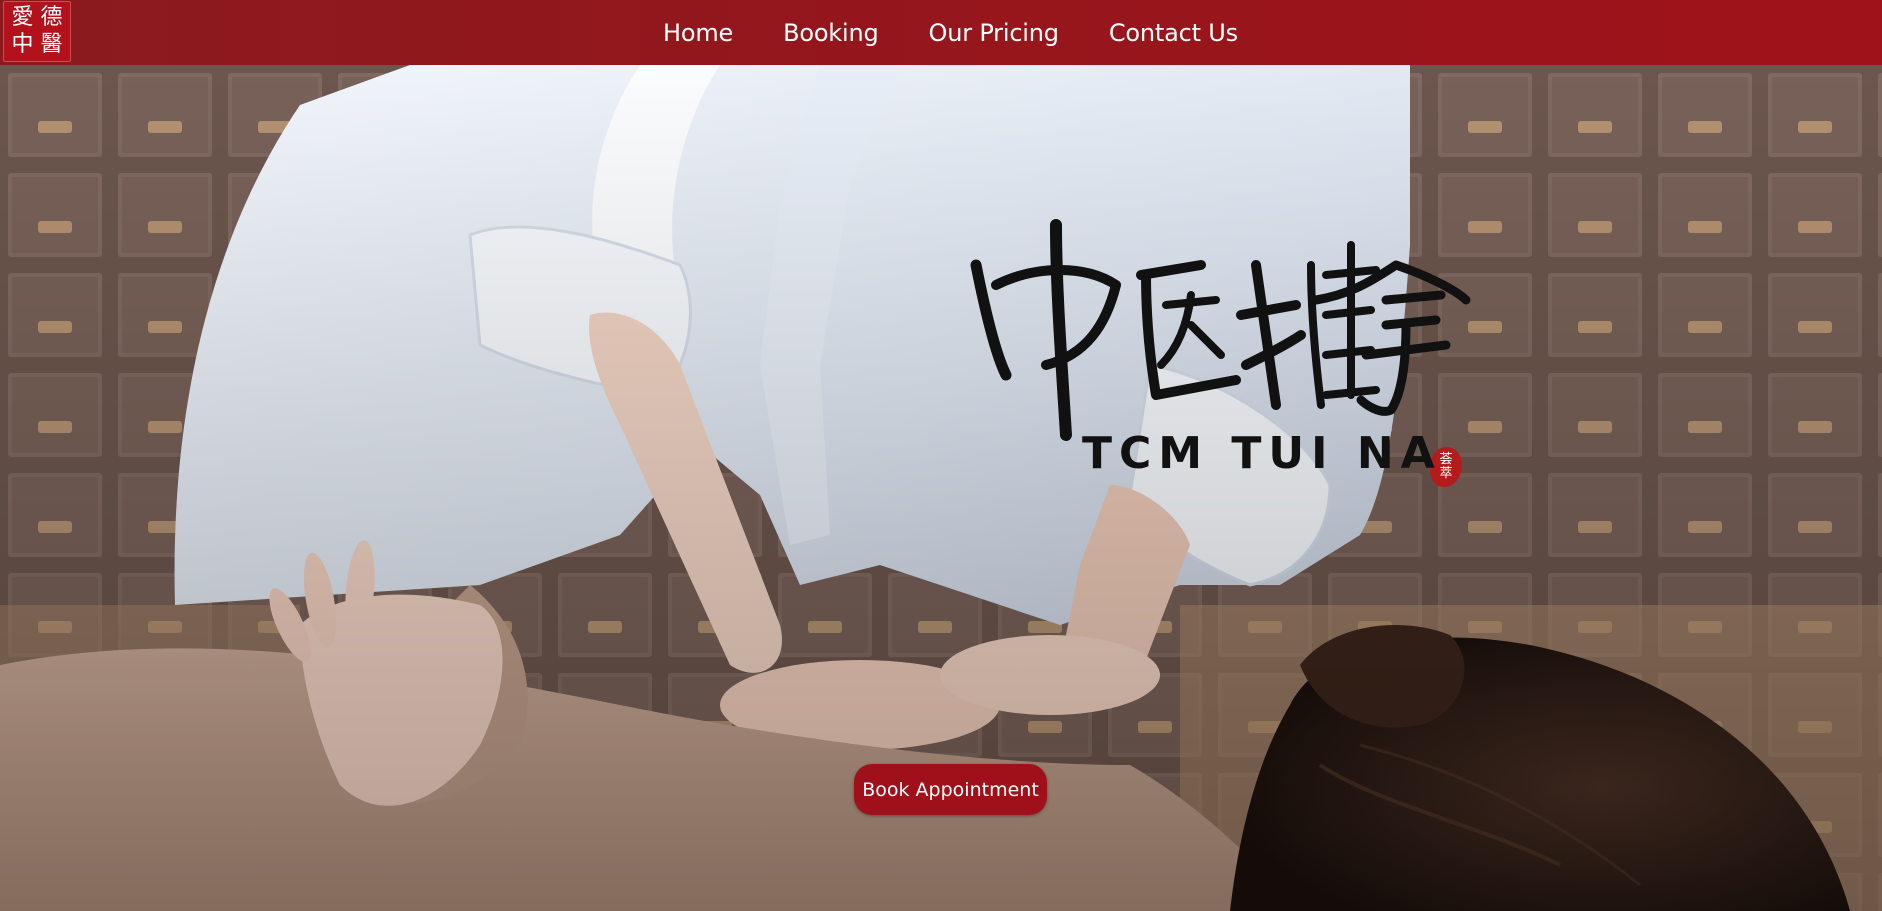 The height and width of the screenshot is (911, 1882). Describe the element at coordinates (831, 33) in the screenshot. I see `nav-booking-link: Booking` at that location.